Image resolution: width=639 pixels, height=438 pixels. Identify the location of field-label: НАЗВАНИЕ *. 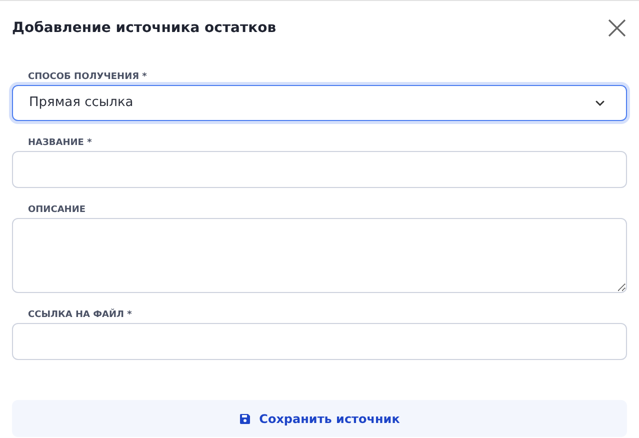
(60, 143).